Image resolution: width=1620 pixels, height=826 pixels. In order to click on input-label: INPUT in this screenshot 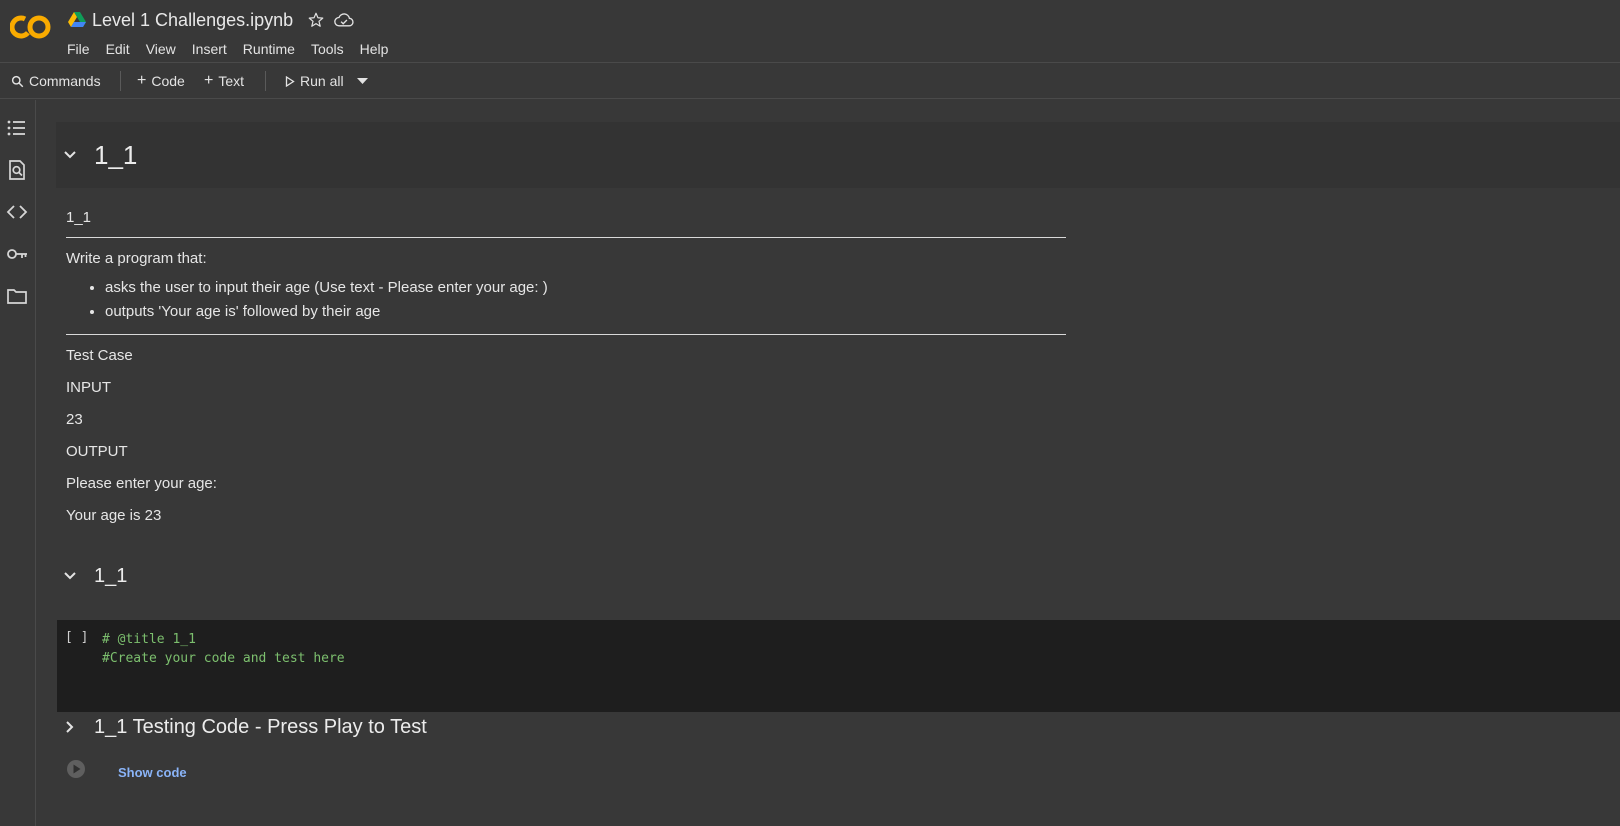, I will do `click(88, 387)`.